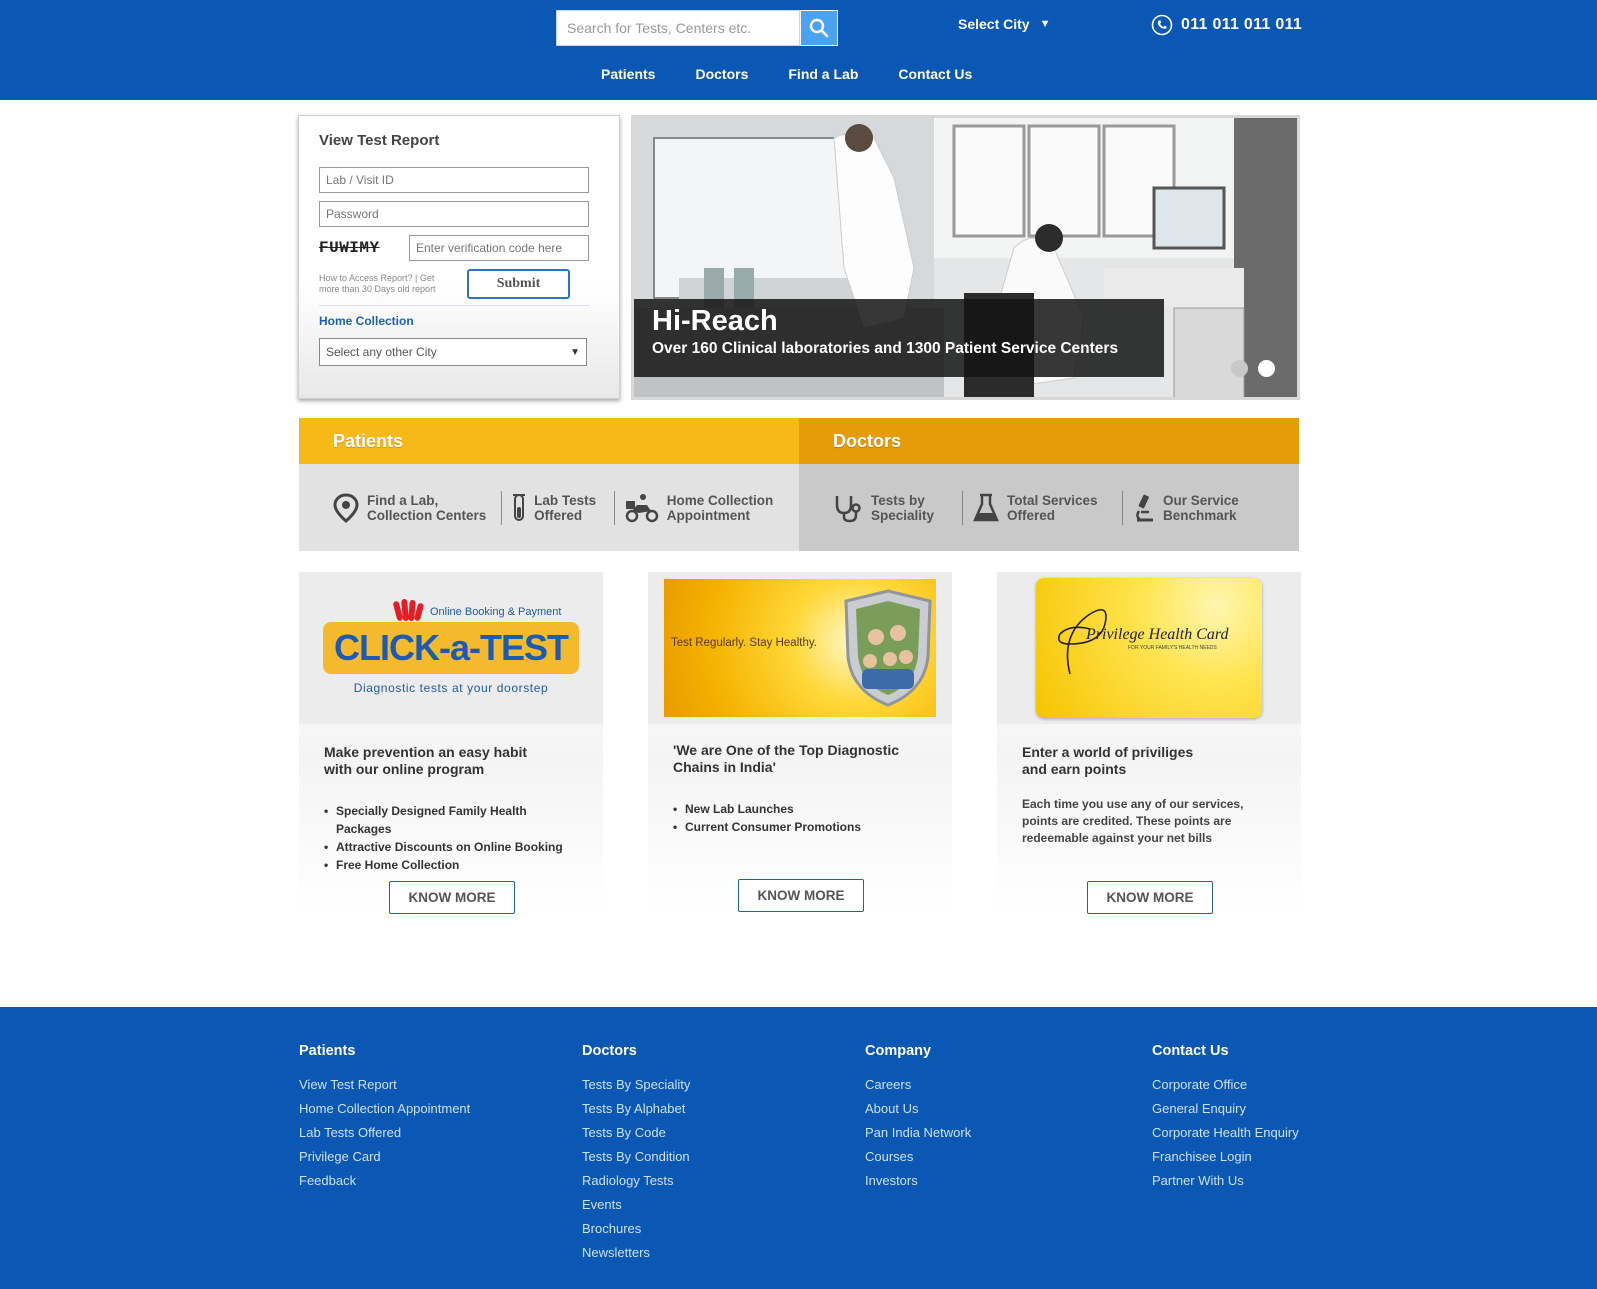 This screenshot has height=1289, width=1597. What do you see at coordinates (636, 1109) in the screenshot?
I see `footer-link: Tests By Alphabet` at bounding box center [636, 1109].